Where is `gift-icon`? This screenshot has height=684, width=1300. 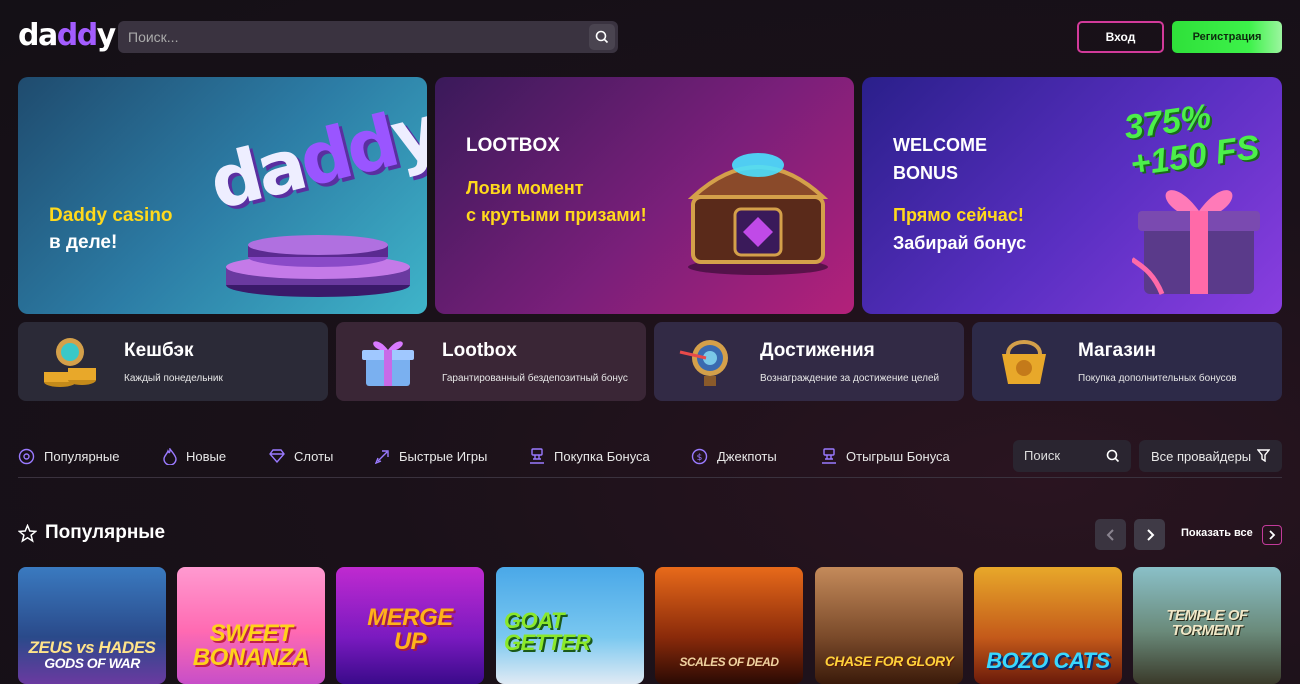 gift-icon is located at coordinates (388, 363).